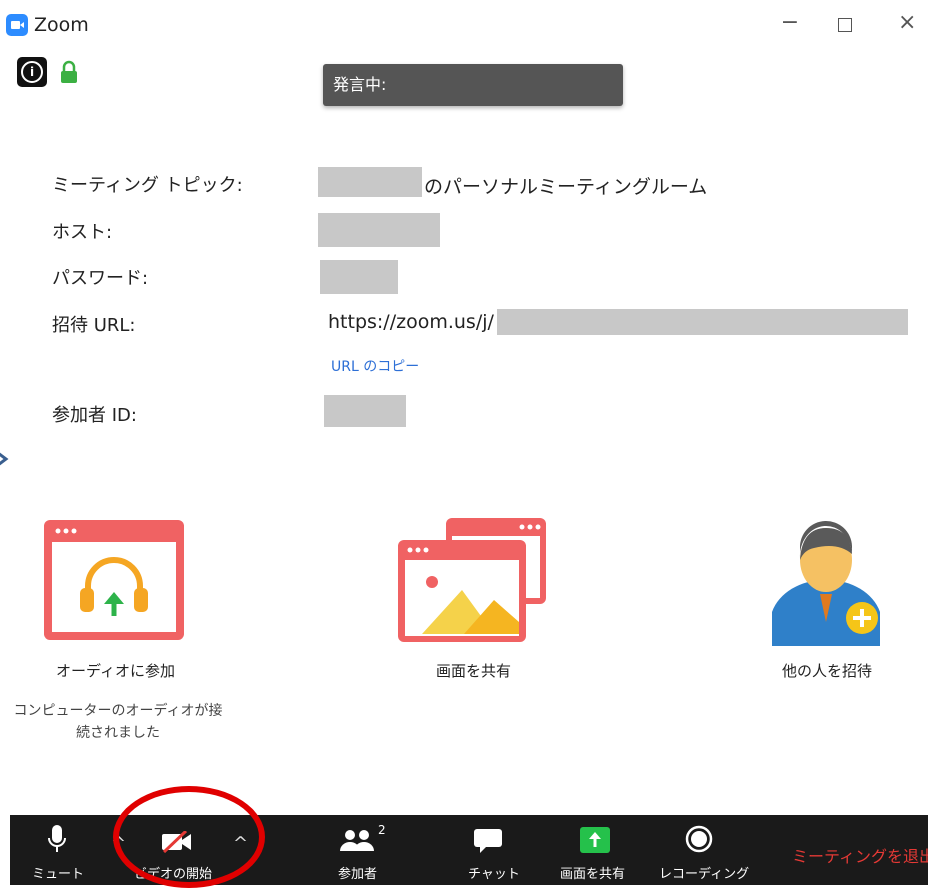  What do you see at coordinates (365, 411) in the screenshot?
I see `participant-id-redacted` at bounding box center [365, 411].